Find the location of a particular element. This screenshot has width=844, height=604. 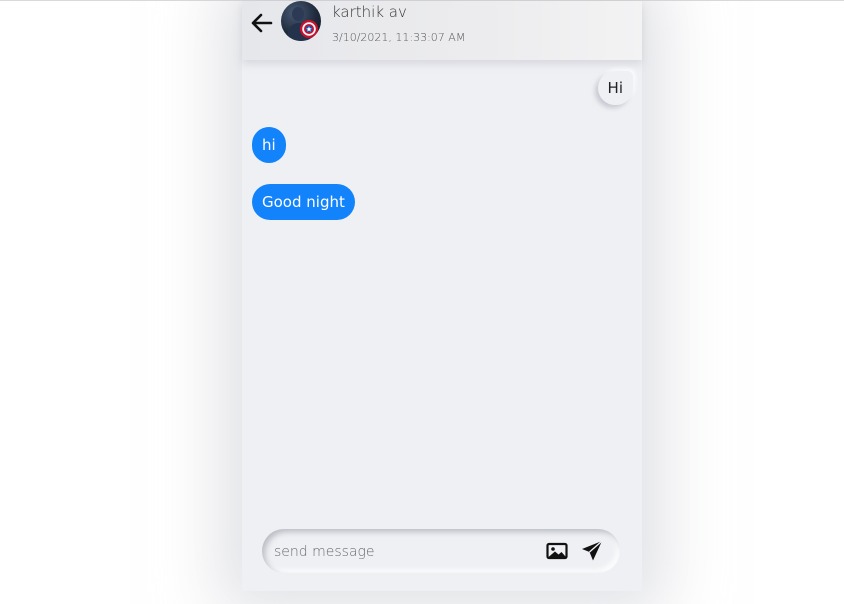

message-bubble-received: Good night is located at coordinates (303, 202).